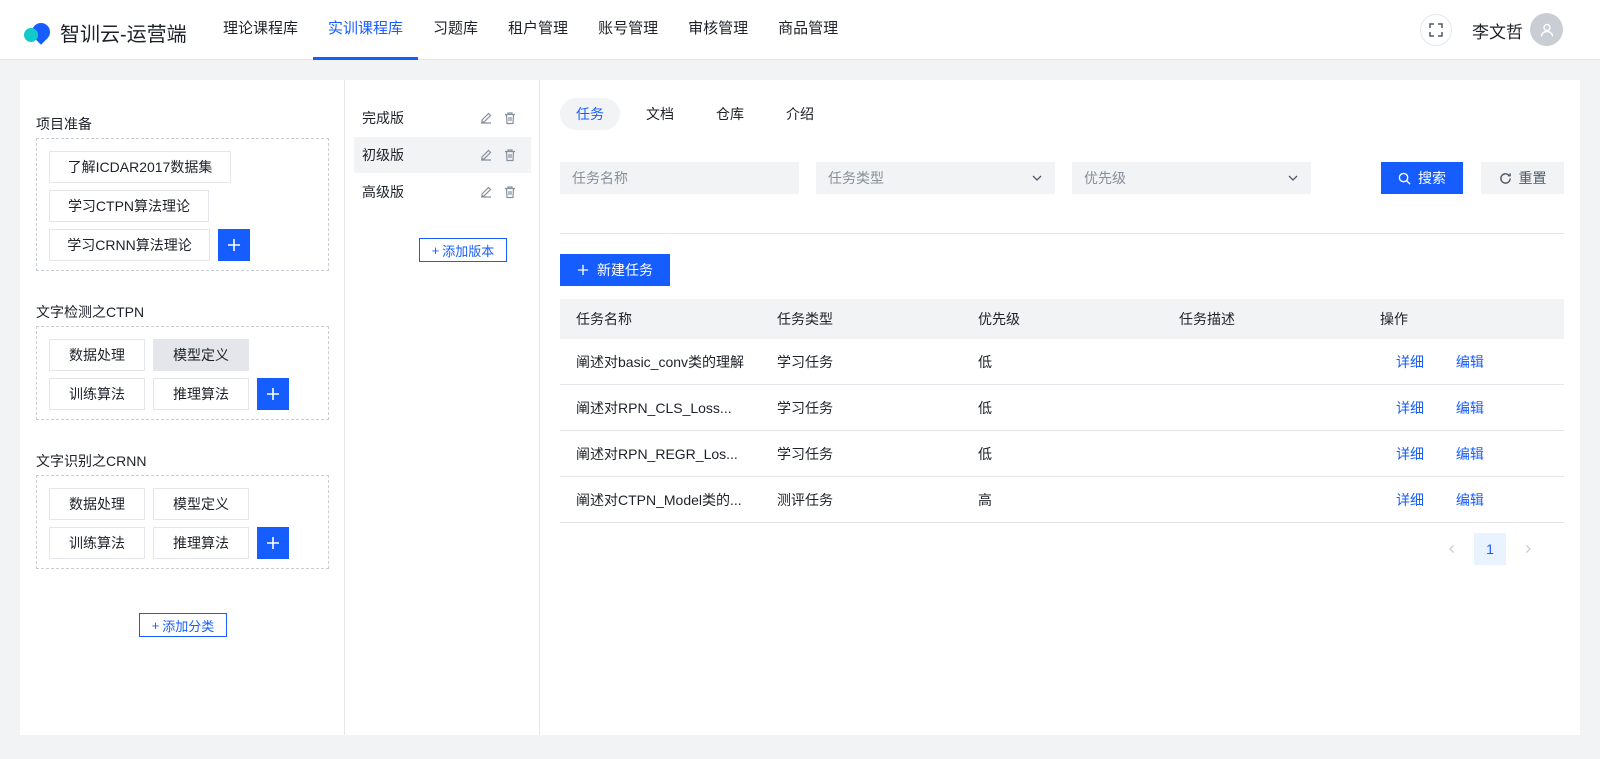 Image resolution: width=1600 pixels, height=759 pixels. I want to click on search-icon, so click(1404, 178).